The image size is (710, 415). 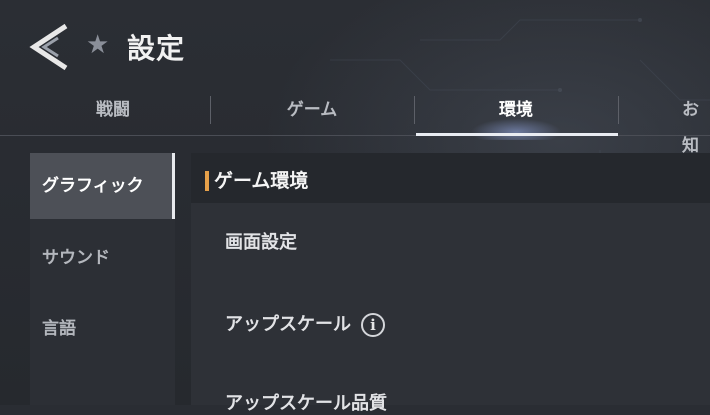 What do you see at coordinates (102, 329) in the screenshot?
I see `sidebar-item-language: 言語` at bounding box center [102, 329].